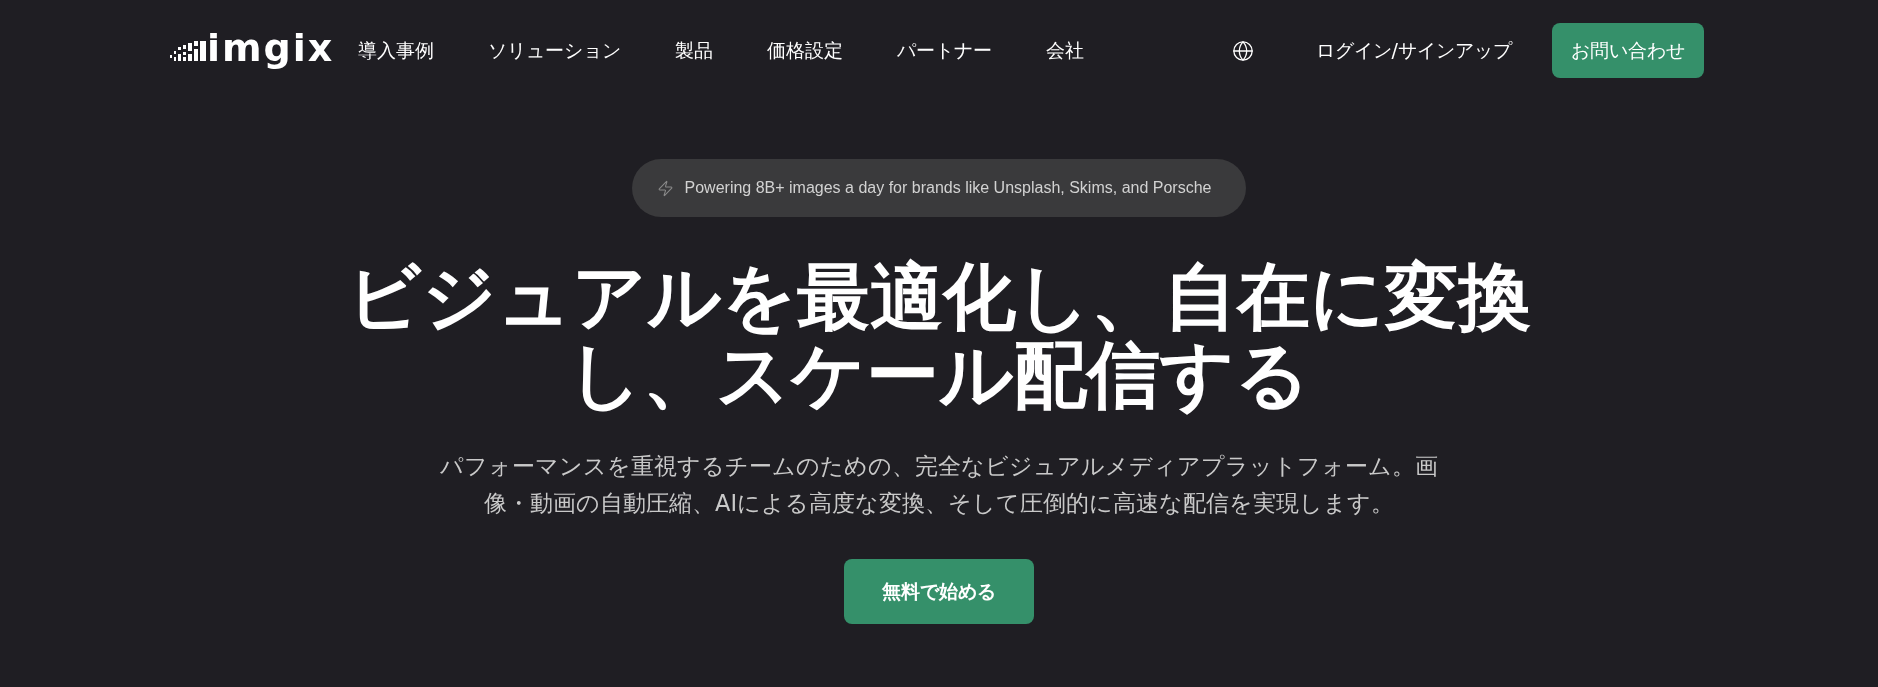 This screenshot has width=1878, height=687. Describe the element at coordinates (1413, 50) in the screenshot. I see `login-link: ログイン/サインアップ` at that location.